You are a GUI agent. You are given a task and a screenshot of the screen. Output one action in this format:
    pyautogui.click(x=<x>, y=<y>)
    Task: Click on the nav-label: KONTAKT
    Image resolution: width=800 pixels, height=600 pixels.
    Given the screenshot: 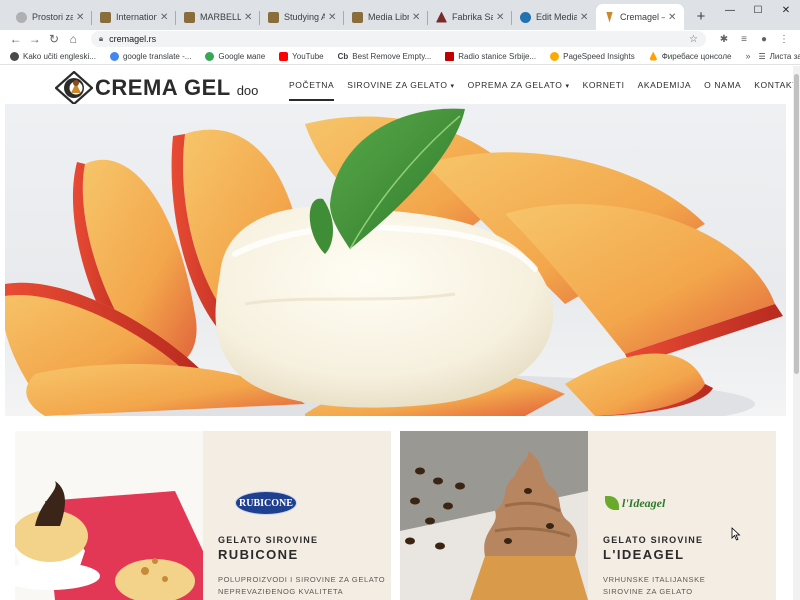 What is the action you would take?
    pyautogui.click(x=773, y=85)
    